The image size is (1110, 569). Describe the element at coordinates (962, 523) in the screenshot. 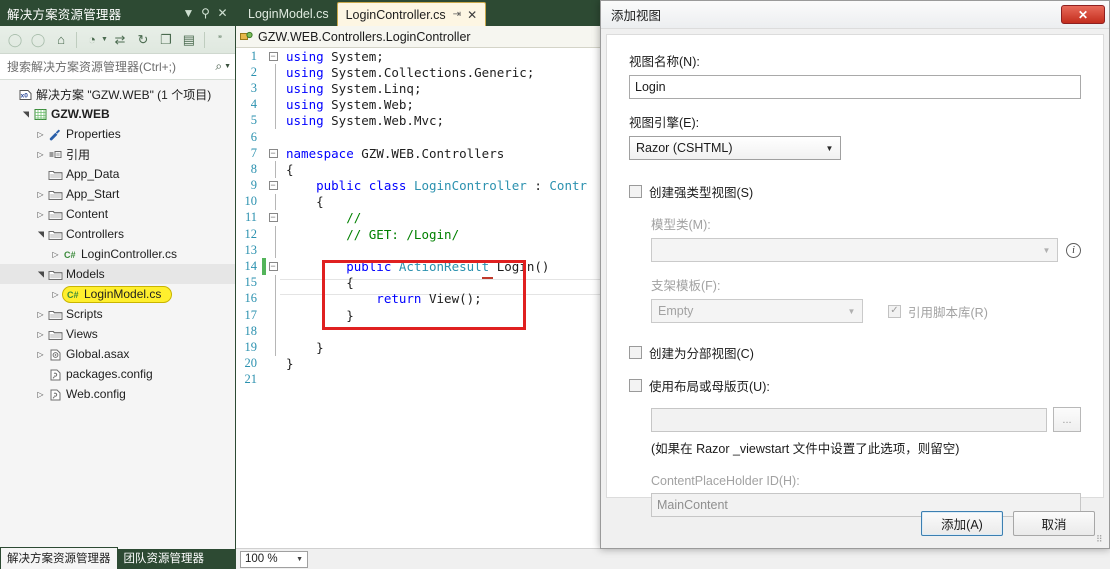

I see `add-button: 添加(A)` at that location.